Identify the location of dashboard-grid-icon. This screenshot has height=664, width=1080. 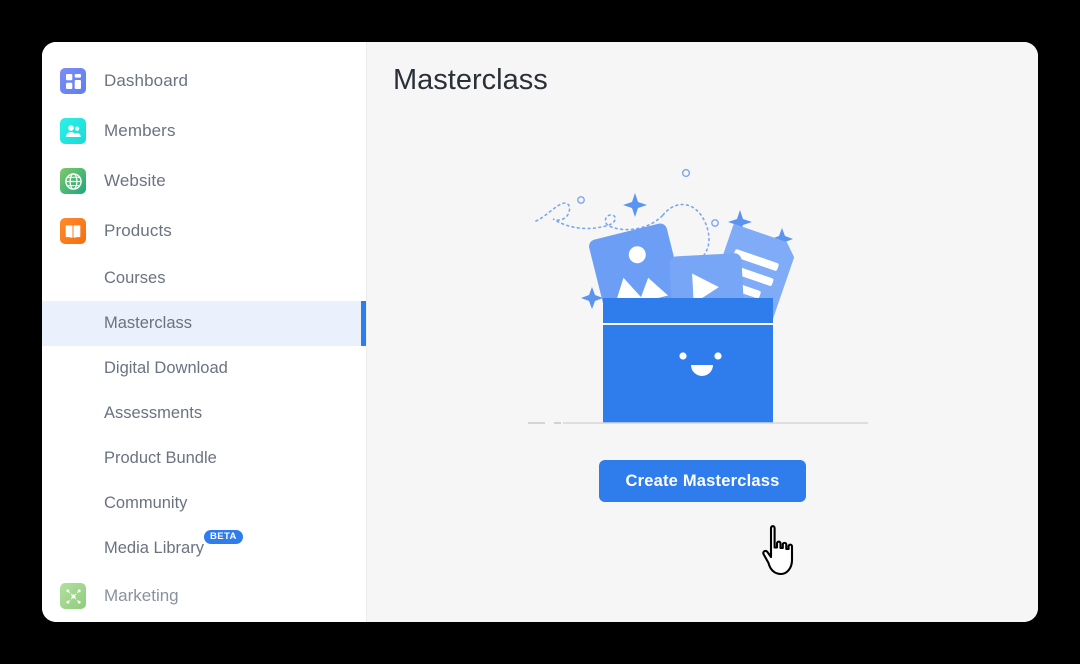
(73, 81).